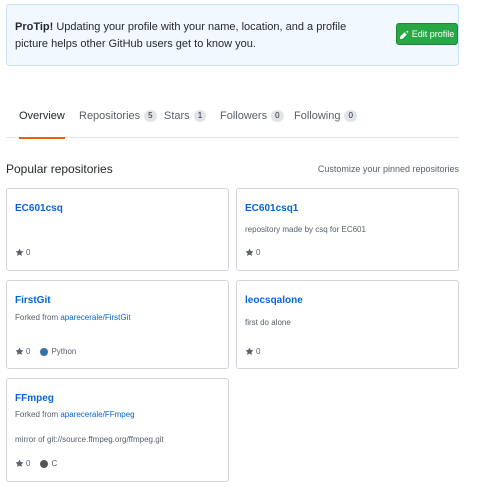 This screenshot has height=500, width=500. Describe the element at coordinates (347, 324) in the screenshot. I see `repo-card-leocsqalone: leocsqalone first do alone 0` at that location.